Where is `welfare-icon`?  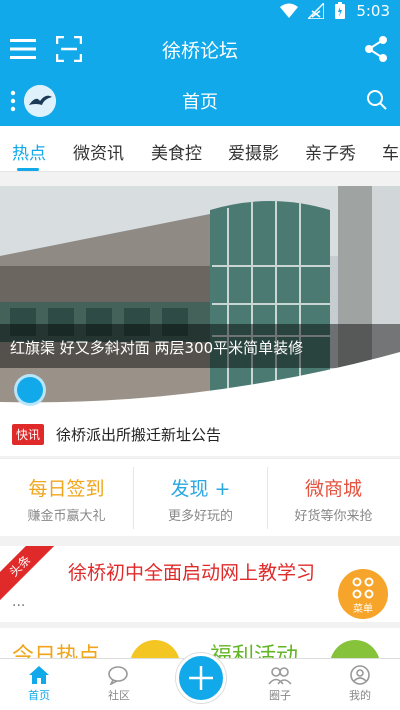 welfare-icon is located at coordinates (355, 649).